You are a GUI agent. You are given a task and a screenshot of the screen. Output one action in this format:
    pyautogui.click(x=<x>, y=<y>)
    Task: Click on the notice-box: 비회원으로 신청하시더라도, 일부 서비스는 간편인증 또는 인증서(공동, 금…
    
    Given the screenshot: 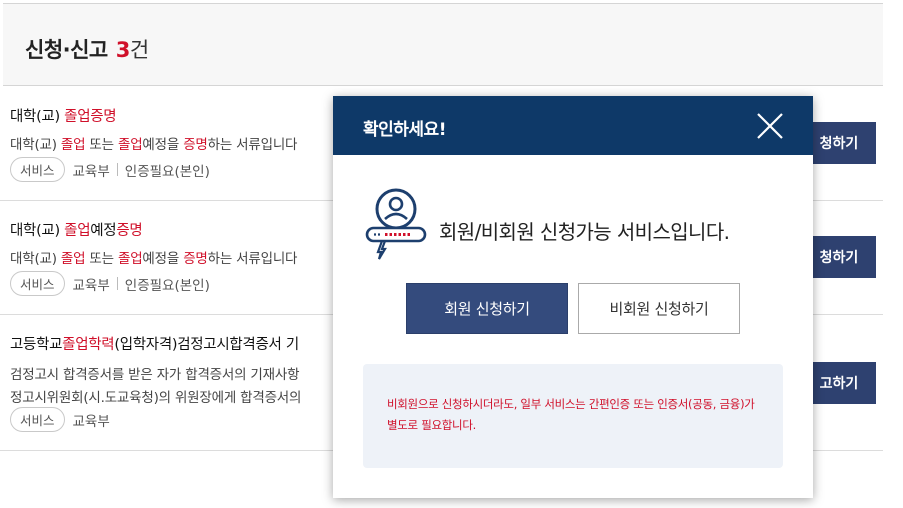 What is the action you would take?
    pyautogui.click(x=573, y=416)
    